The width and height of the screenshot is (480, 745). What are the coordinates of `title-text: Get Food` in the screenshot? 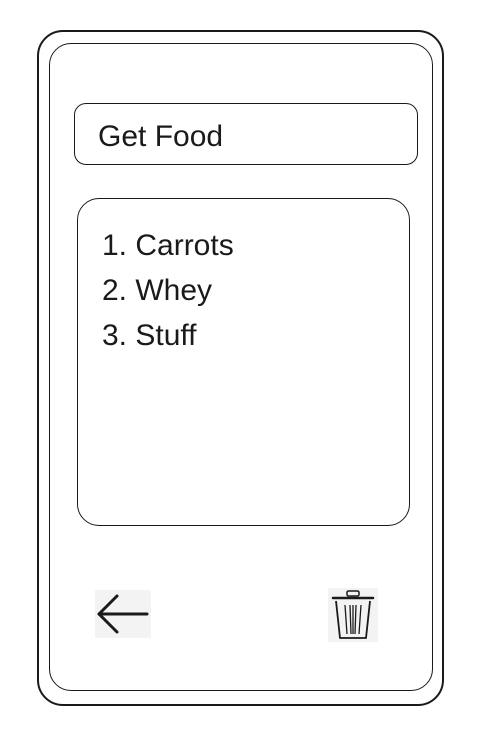 It's located at (161, 136).